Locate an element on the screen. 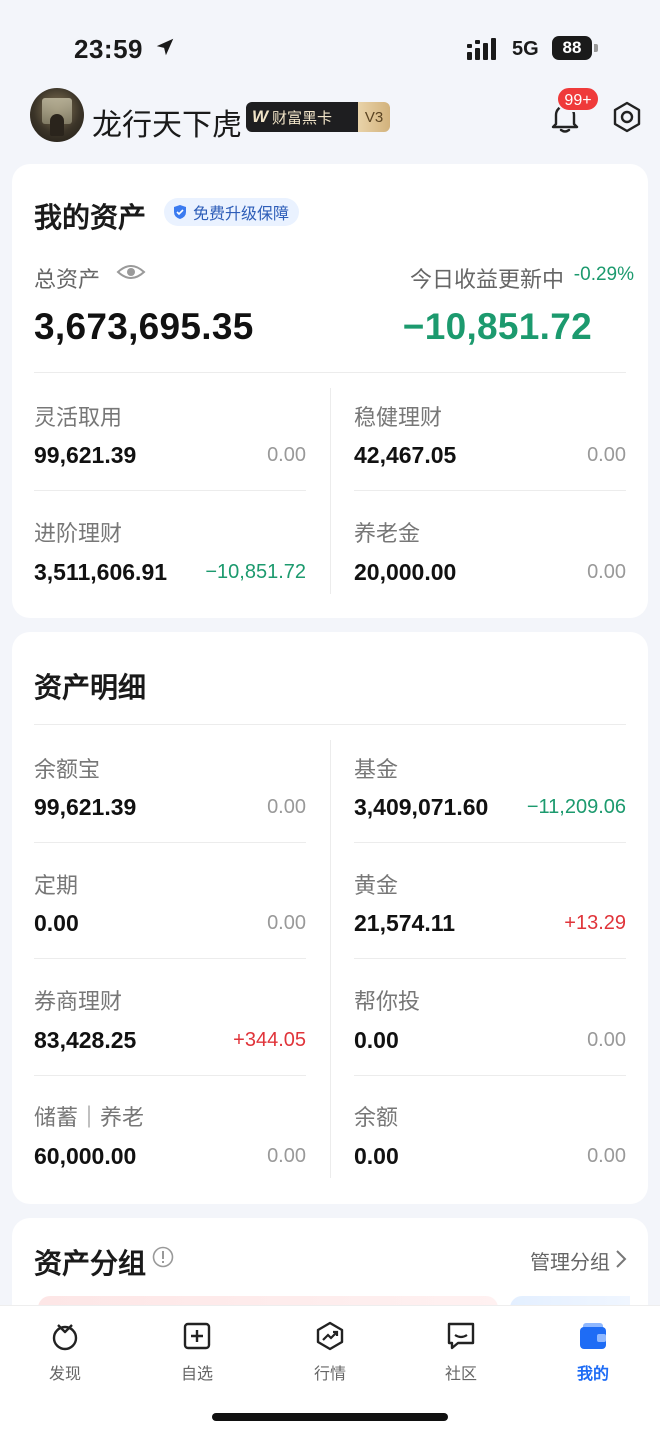  chevron-right-icon is located at coordinates (621, 1259).